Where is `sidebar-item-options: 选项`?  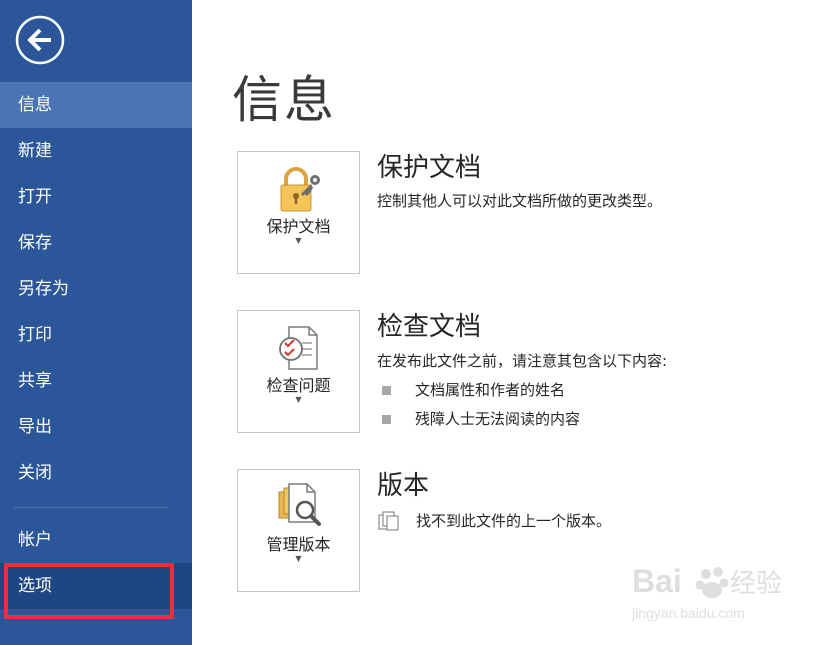
sidebar-item-options: 选项 is located at coordinates (96, 586).